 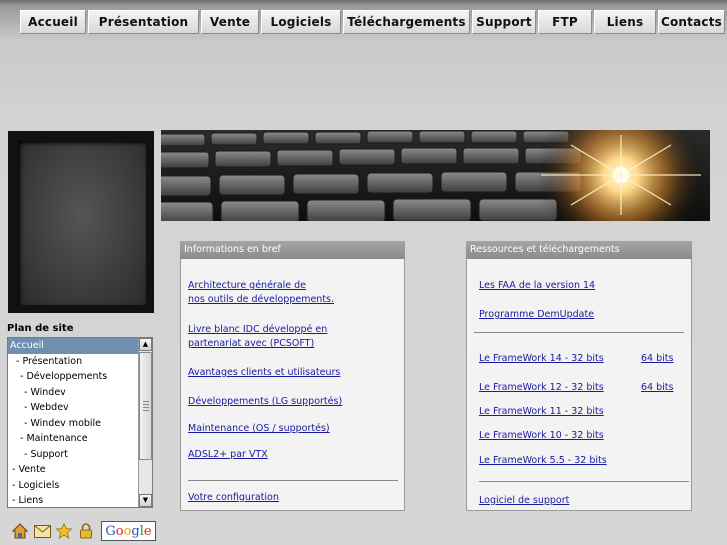 I want to click on link-framework-12-64: 64 bits, so click(x=657, y=388).